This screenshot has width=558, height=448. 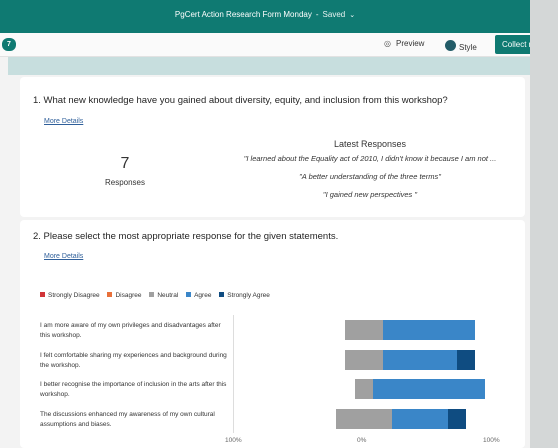 I want to click on legend-item-strongly-disagree: Strongly Disagree, so click(x=70, y=295).